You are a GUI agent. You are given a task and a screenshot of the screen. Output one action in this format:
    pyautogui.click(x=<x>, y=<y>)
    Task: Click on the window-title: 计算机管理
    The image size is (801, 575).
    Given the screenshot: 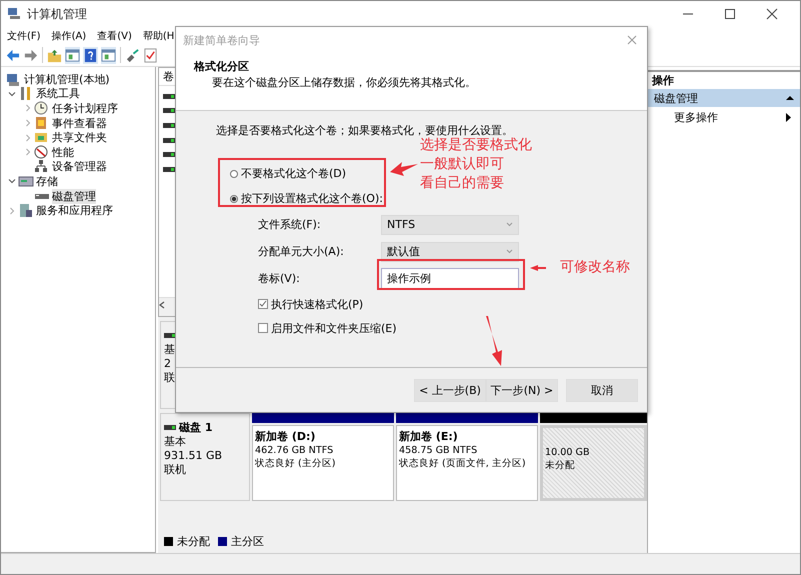 What is the action you would take?
    pyautogui.click(x=57, y=14)
    